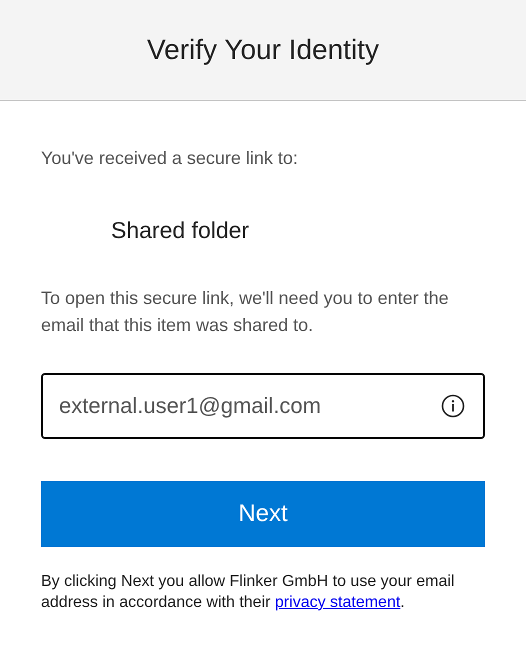 Image resolution: width=526 pixels, height=670 pixels. What do you see at coordinates (263, 406) in the screenshot?
I see `email-field: external.user1@gmail.com` at bounding box center [263, 406].